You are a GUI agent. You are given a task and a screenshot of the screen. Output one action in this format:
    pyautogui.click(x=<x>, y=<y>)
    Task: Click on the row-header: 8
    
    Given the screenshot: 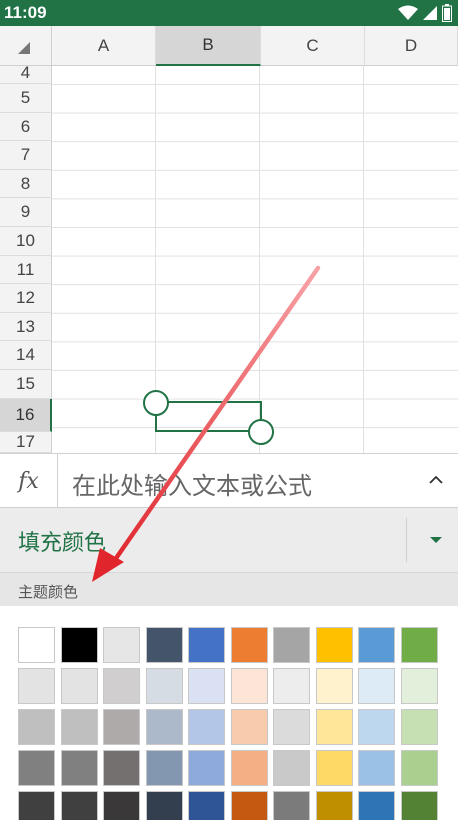 What is the action you would take?
    pyautogui.click(x=26, y=184)
    